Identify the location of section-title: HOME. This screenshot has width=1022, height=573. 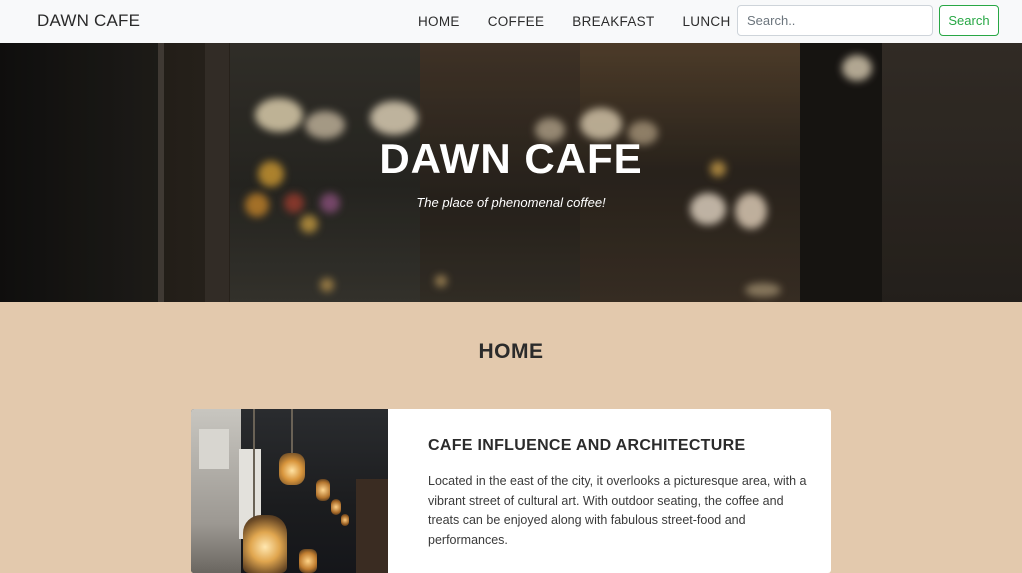
(511, 351).